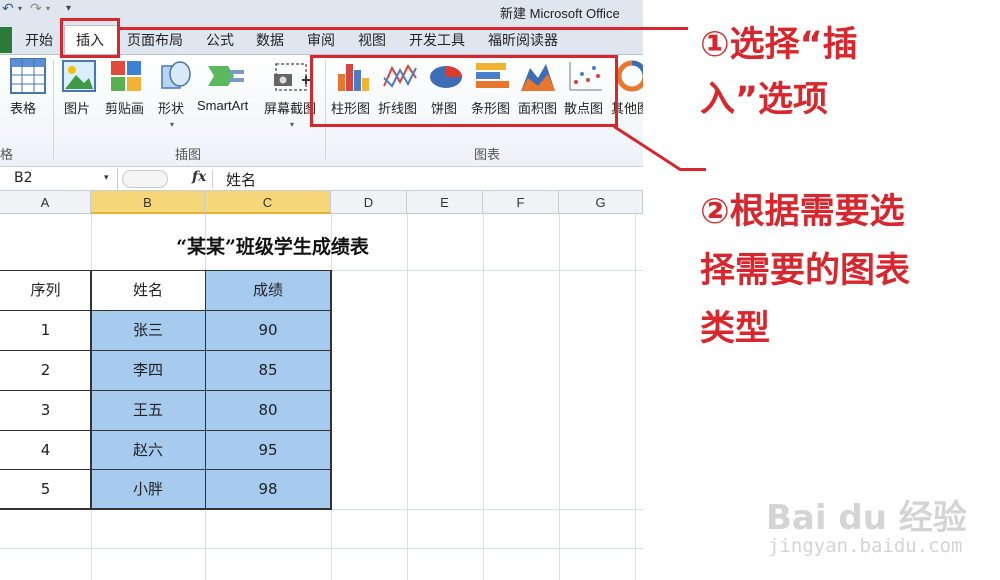  I want to click on annotation-step2-line1: ②根据需要选, so click(802, 212).